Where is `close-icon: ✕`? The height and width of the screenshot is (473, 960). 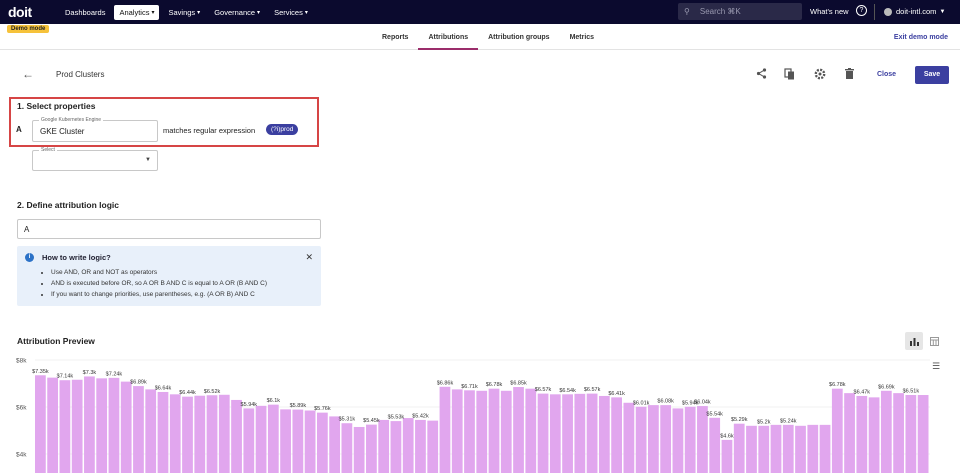
close-icon: ✕ is located at coordinates (309, 257).